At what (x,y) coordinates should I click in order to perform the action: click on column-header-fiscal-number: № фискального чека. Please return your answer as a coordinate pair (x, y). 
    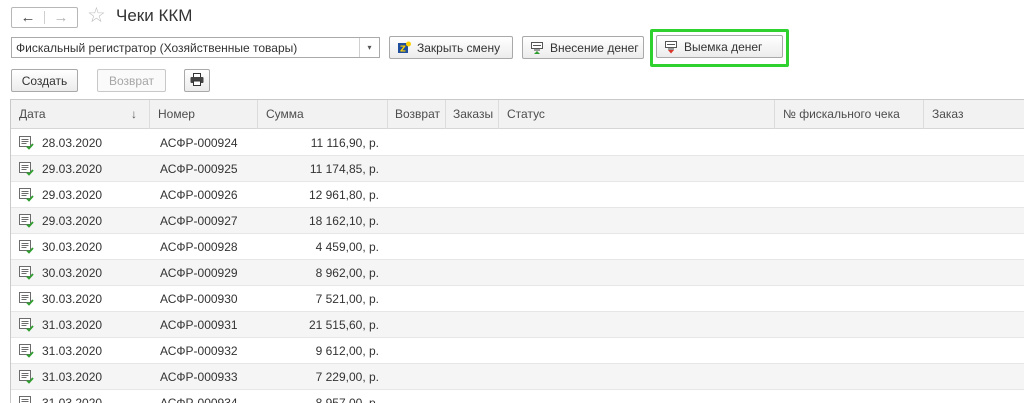
    Looking at the image, I should click on (849, 114).